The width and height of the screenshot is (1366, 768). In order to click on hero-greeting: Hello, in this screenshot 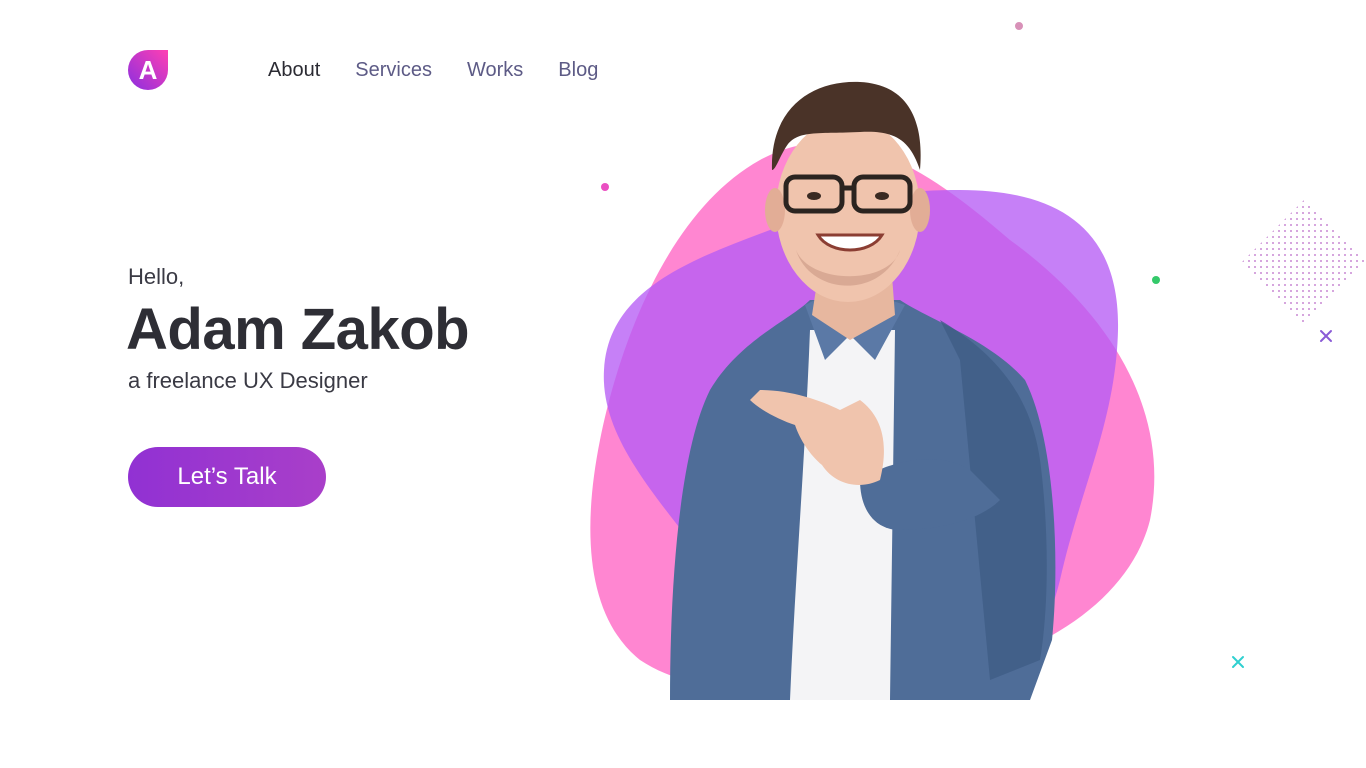, I will do `click(156, 276)`.